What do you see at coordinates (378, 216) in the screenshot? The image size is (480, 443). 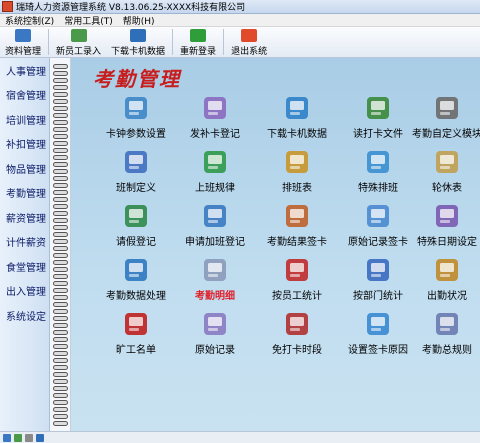 I see `record-sign-icon` at bounding box center [378, 216].